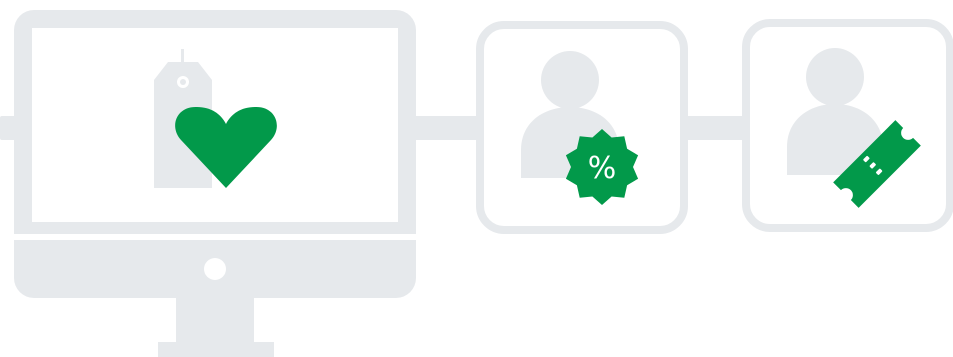 The image size is (953, 357). Describe the element at coordinates (216, 349) in the screenshot. I see `monitor-stand-base` at that location.